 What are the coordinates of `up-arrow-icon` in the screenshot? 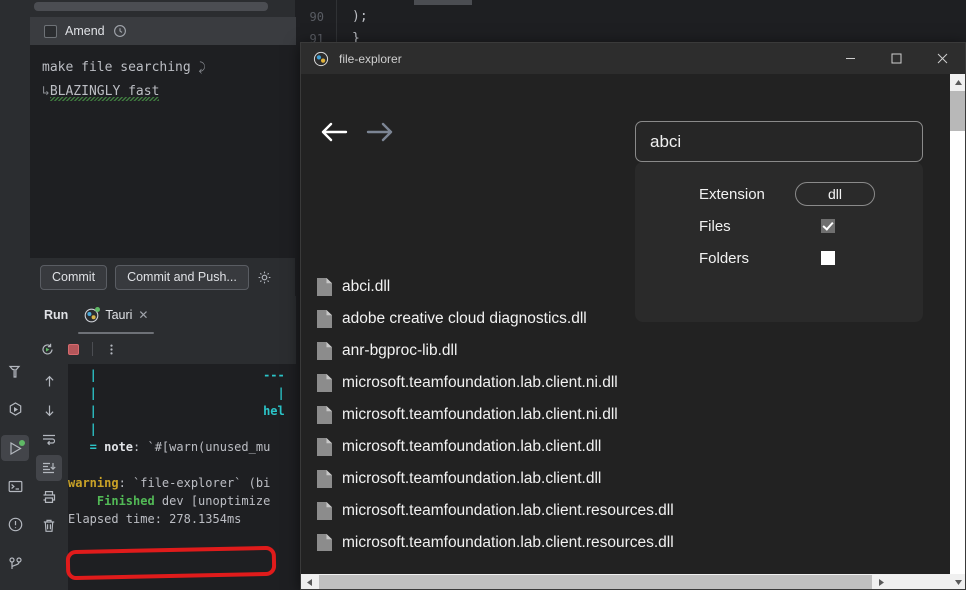 It's located at (49, 381).